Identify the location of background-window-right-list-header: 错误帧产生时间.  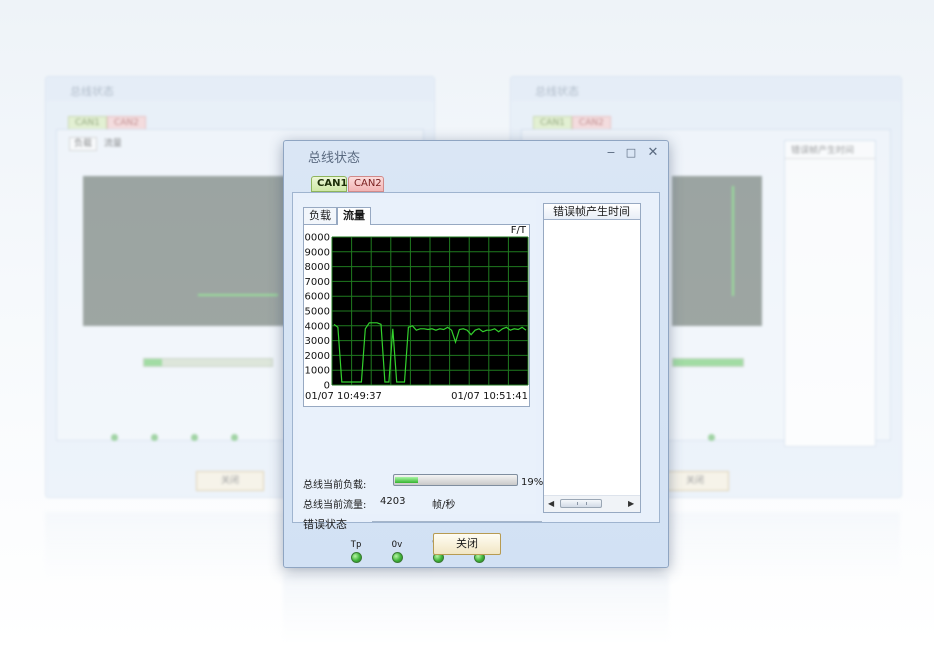
(830, 150).